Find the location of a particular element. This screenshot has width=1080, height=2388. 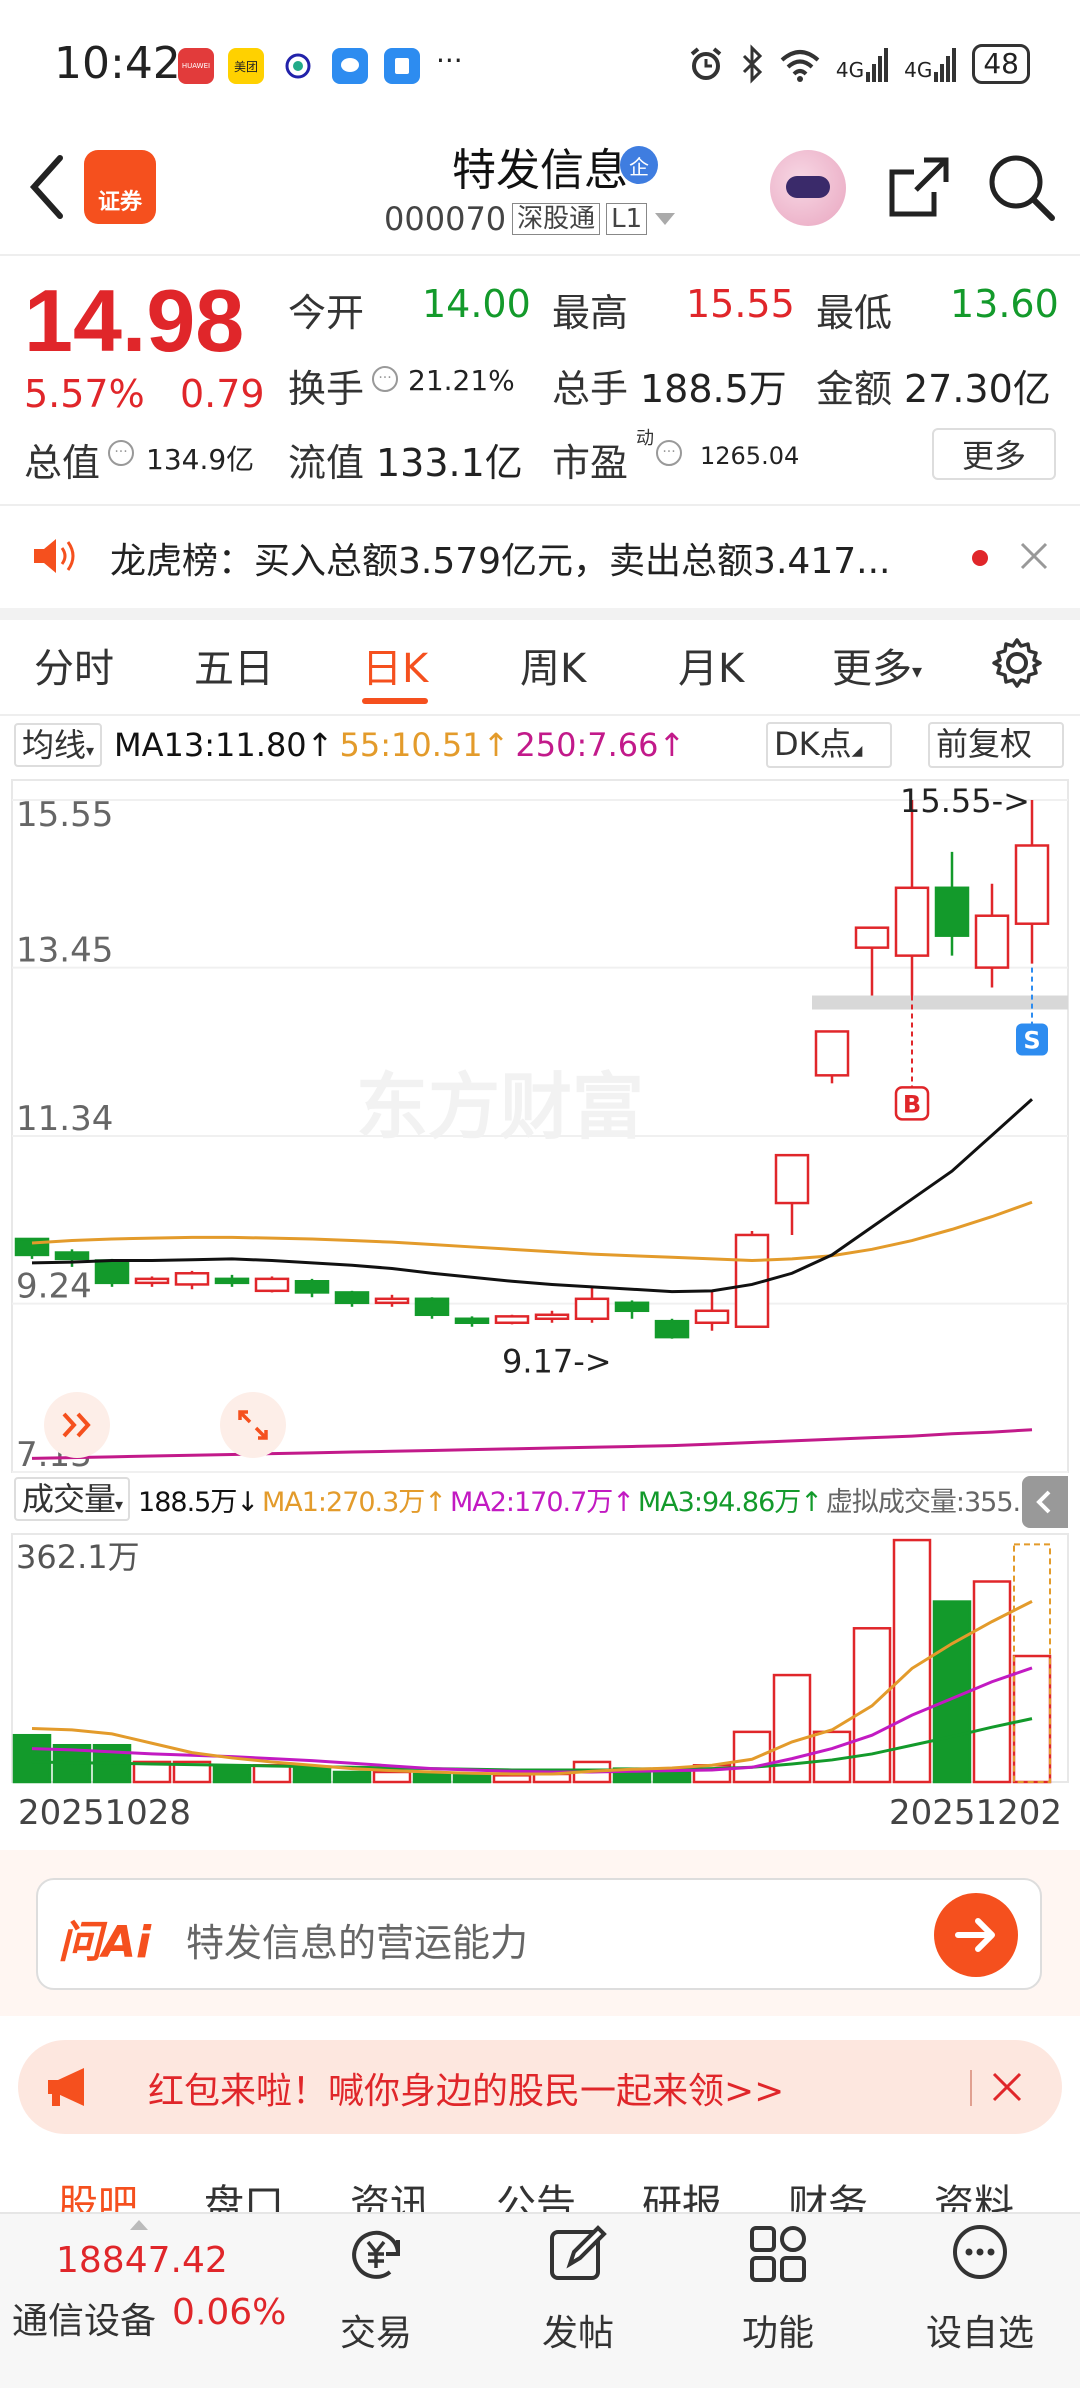

high-label: 最高 is located at coordinates (590, 313).